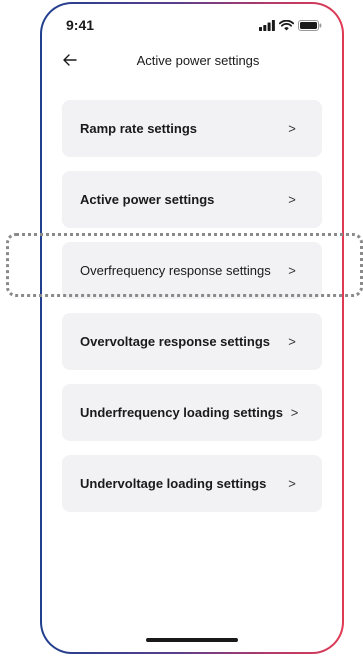 This screenshot has width=363, height=657. I want to click on signal-icon, so click(267, 25).